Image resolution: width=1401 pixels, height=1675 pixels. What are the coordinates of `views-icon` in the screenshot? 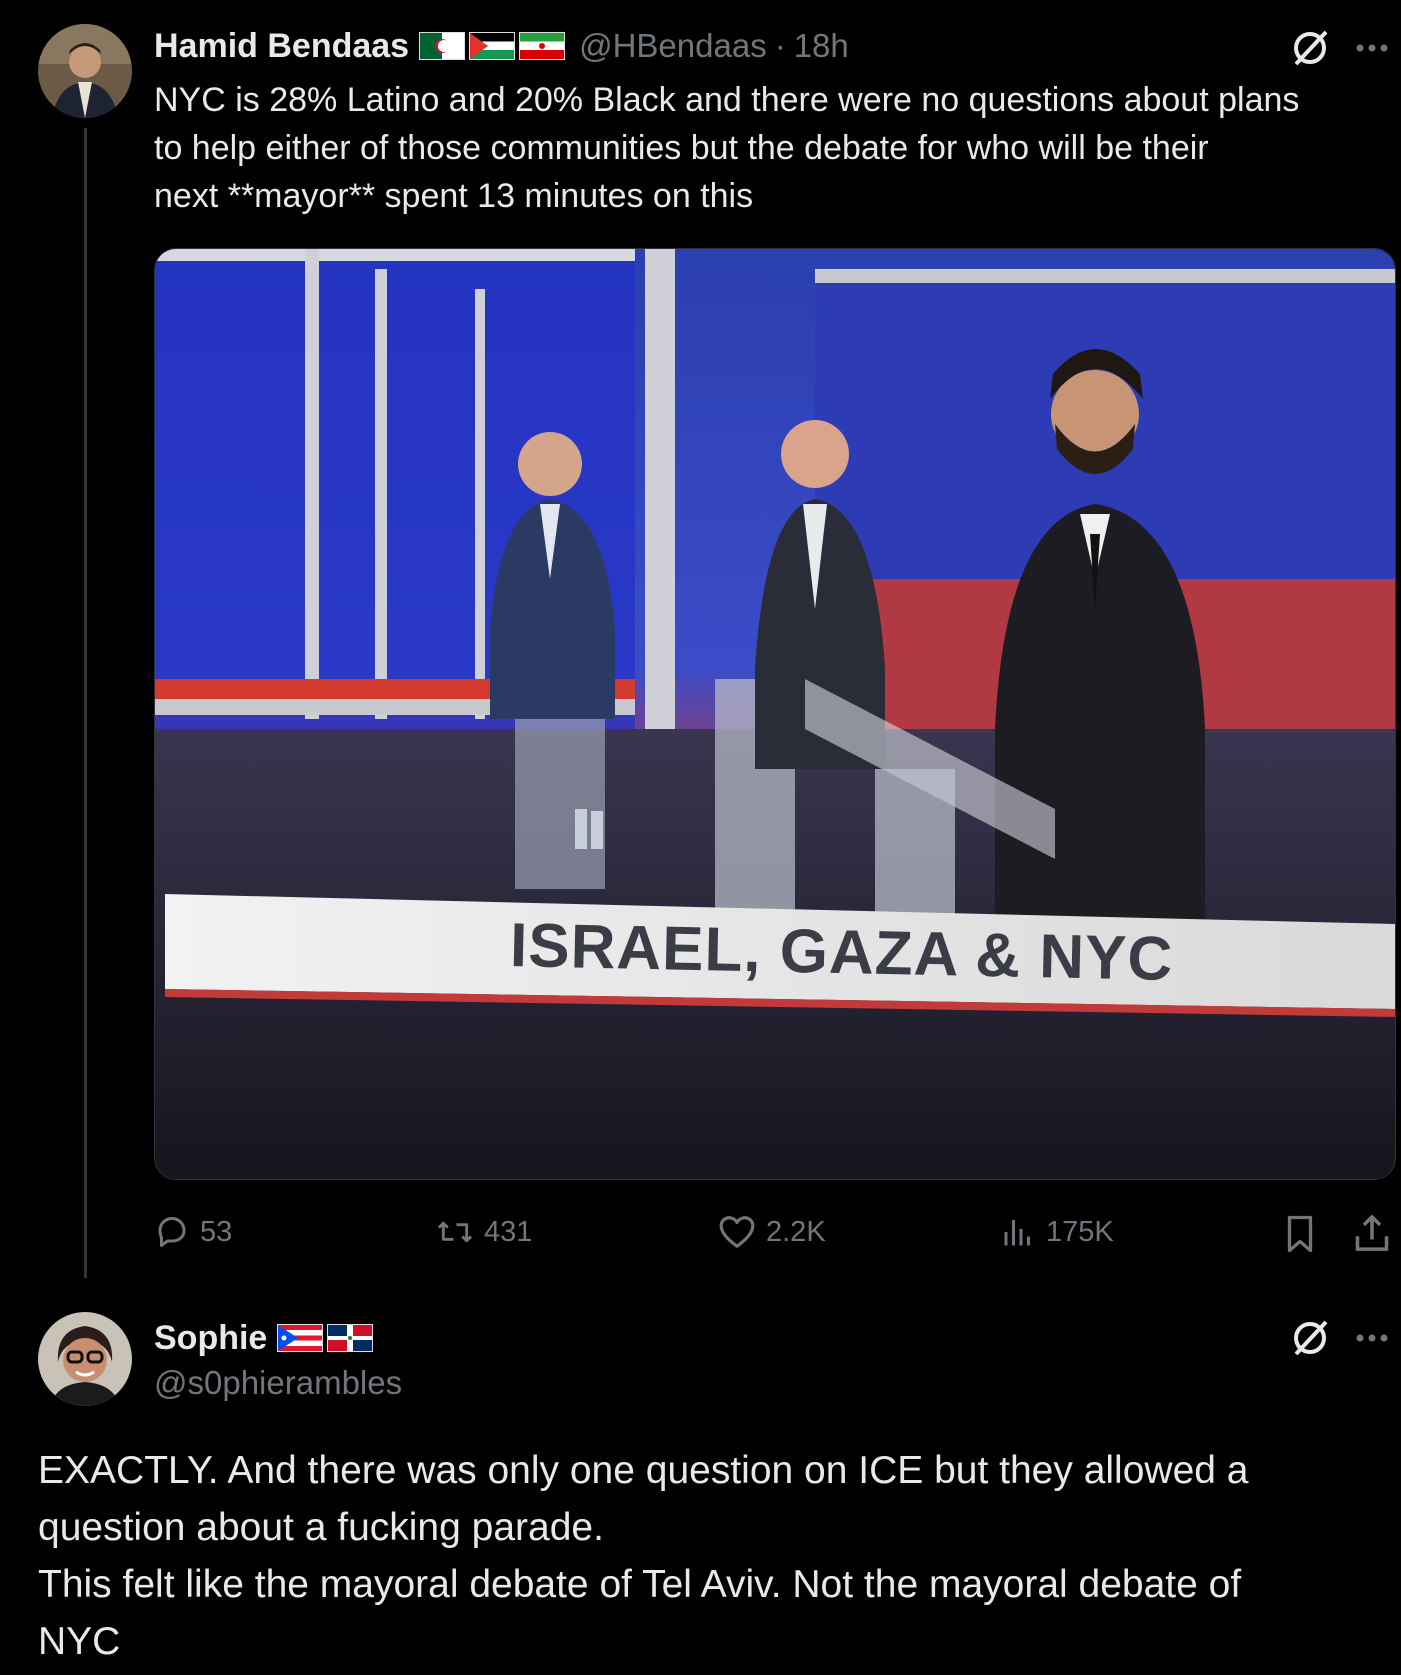 It's located at (1017, 1233).